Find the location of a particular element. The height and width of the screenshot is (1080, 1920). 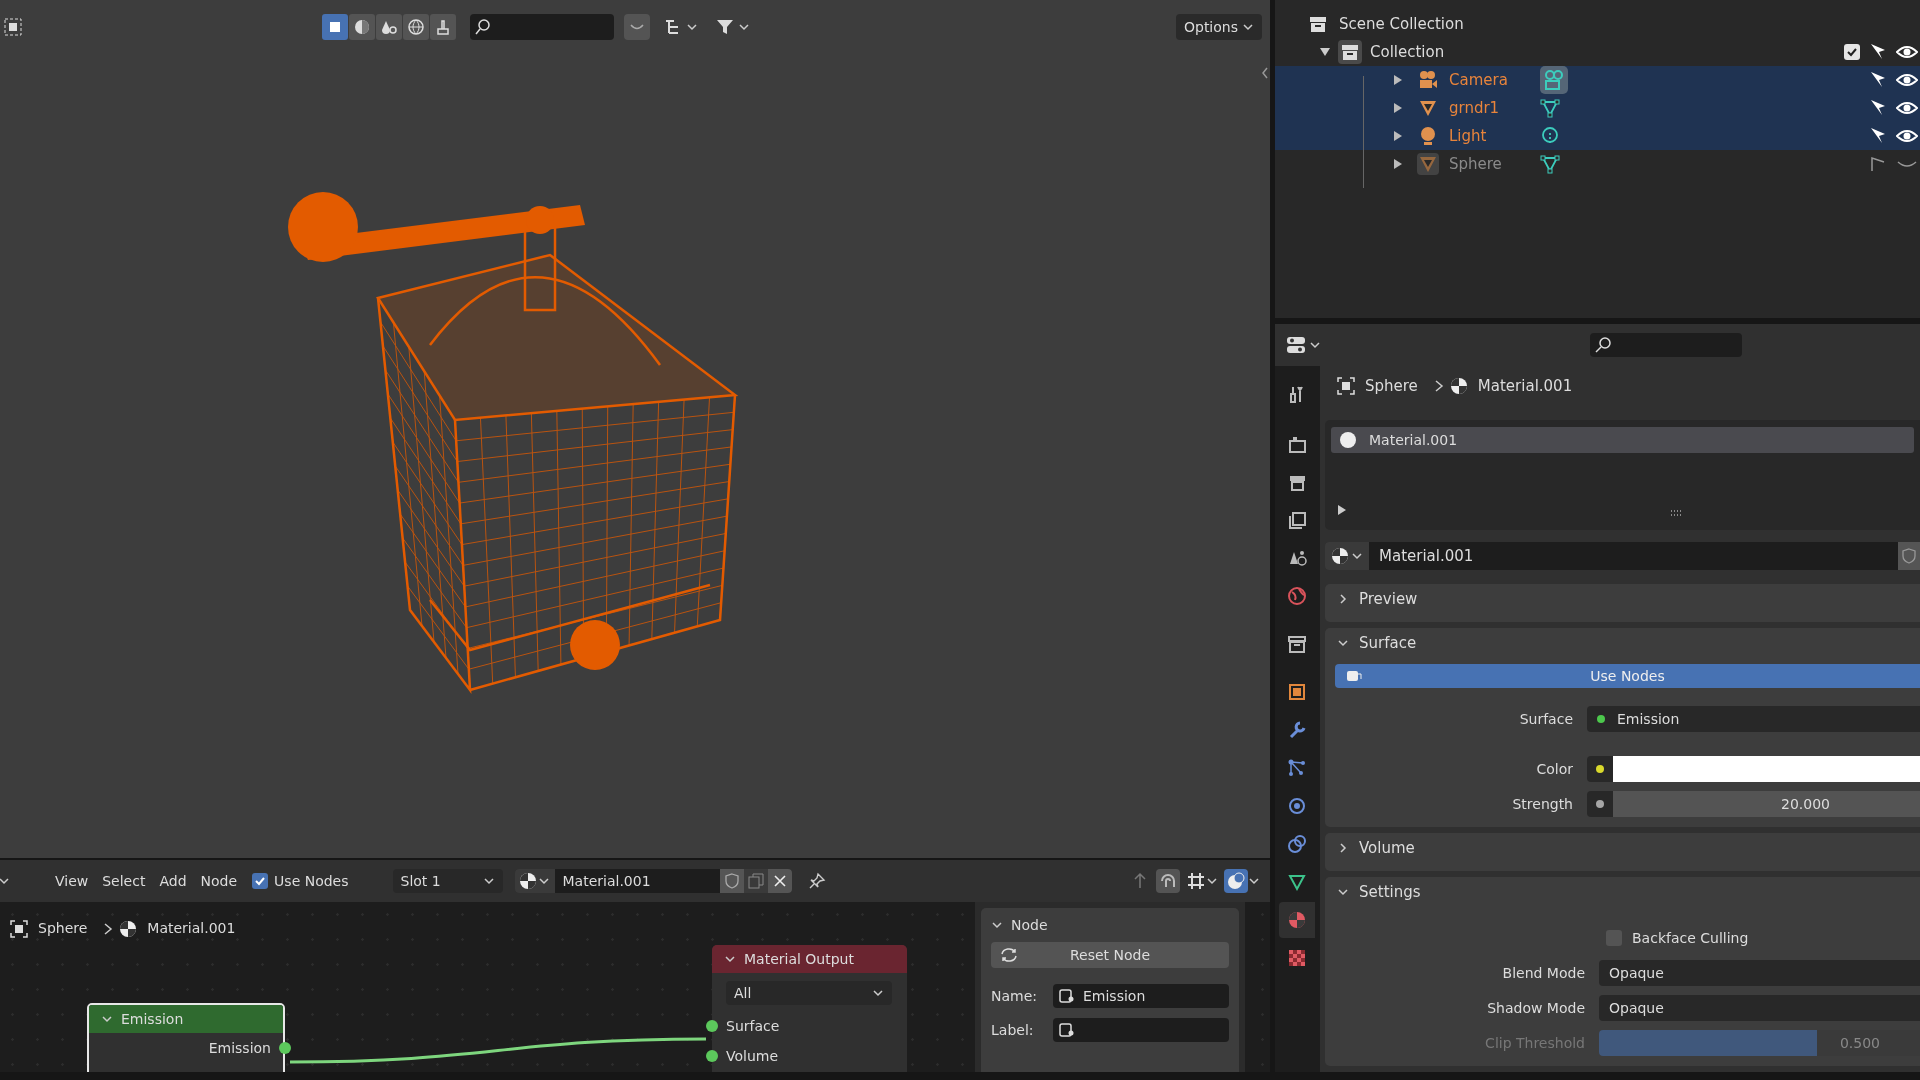

target-dropdown: All is located at coordinates (809, 993).